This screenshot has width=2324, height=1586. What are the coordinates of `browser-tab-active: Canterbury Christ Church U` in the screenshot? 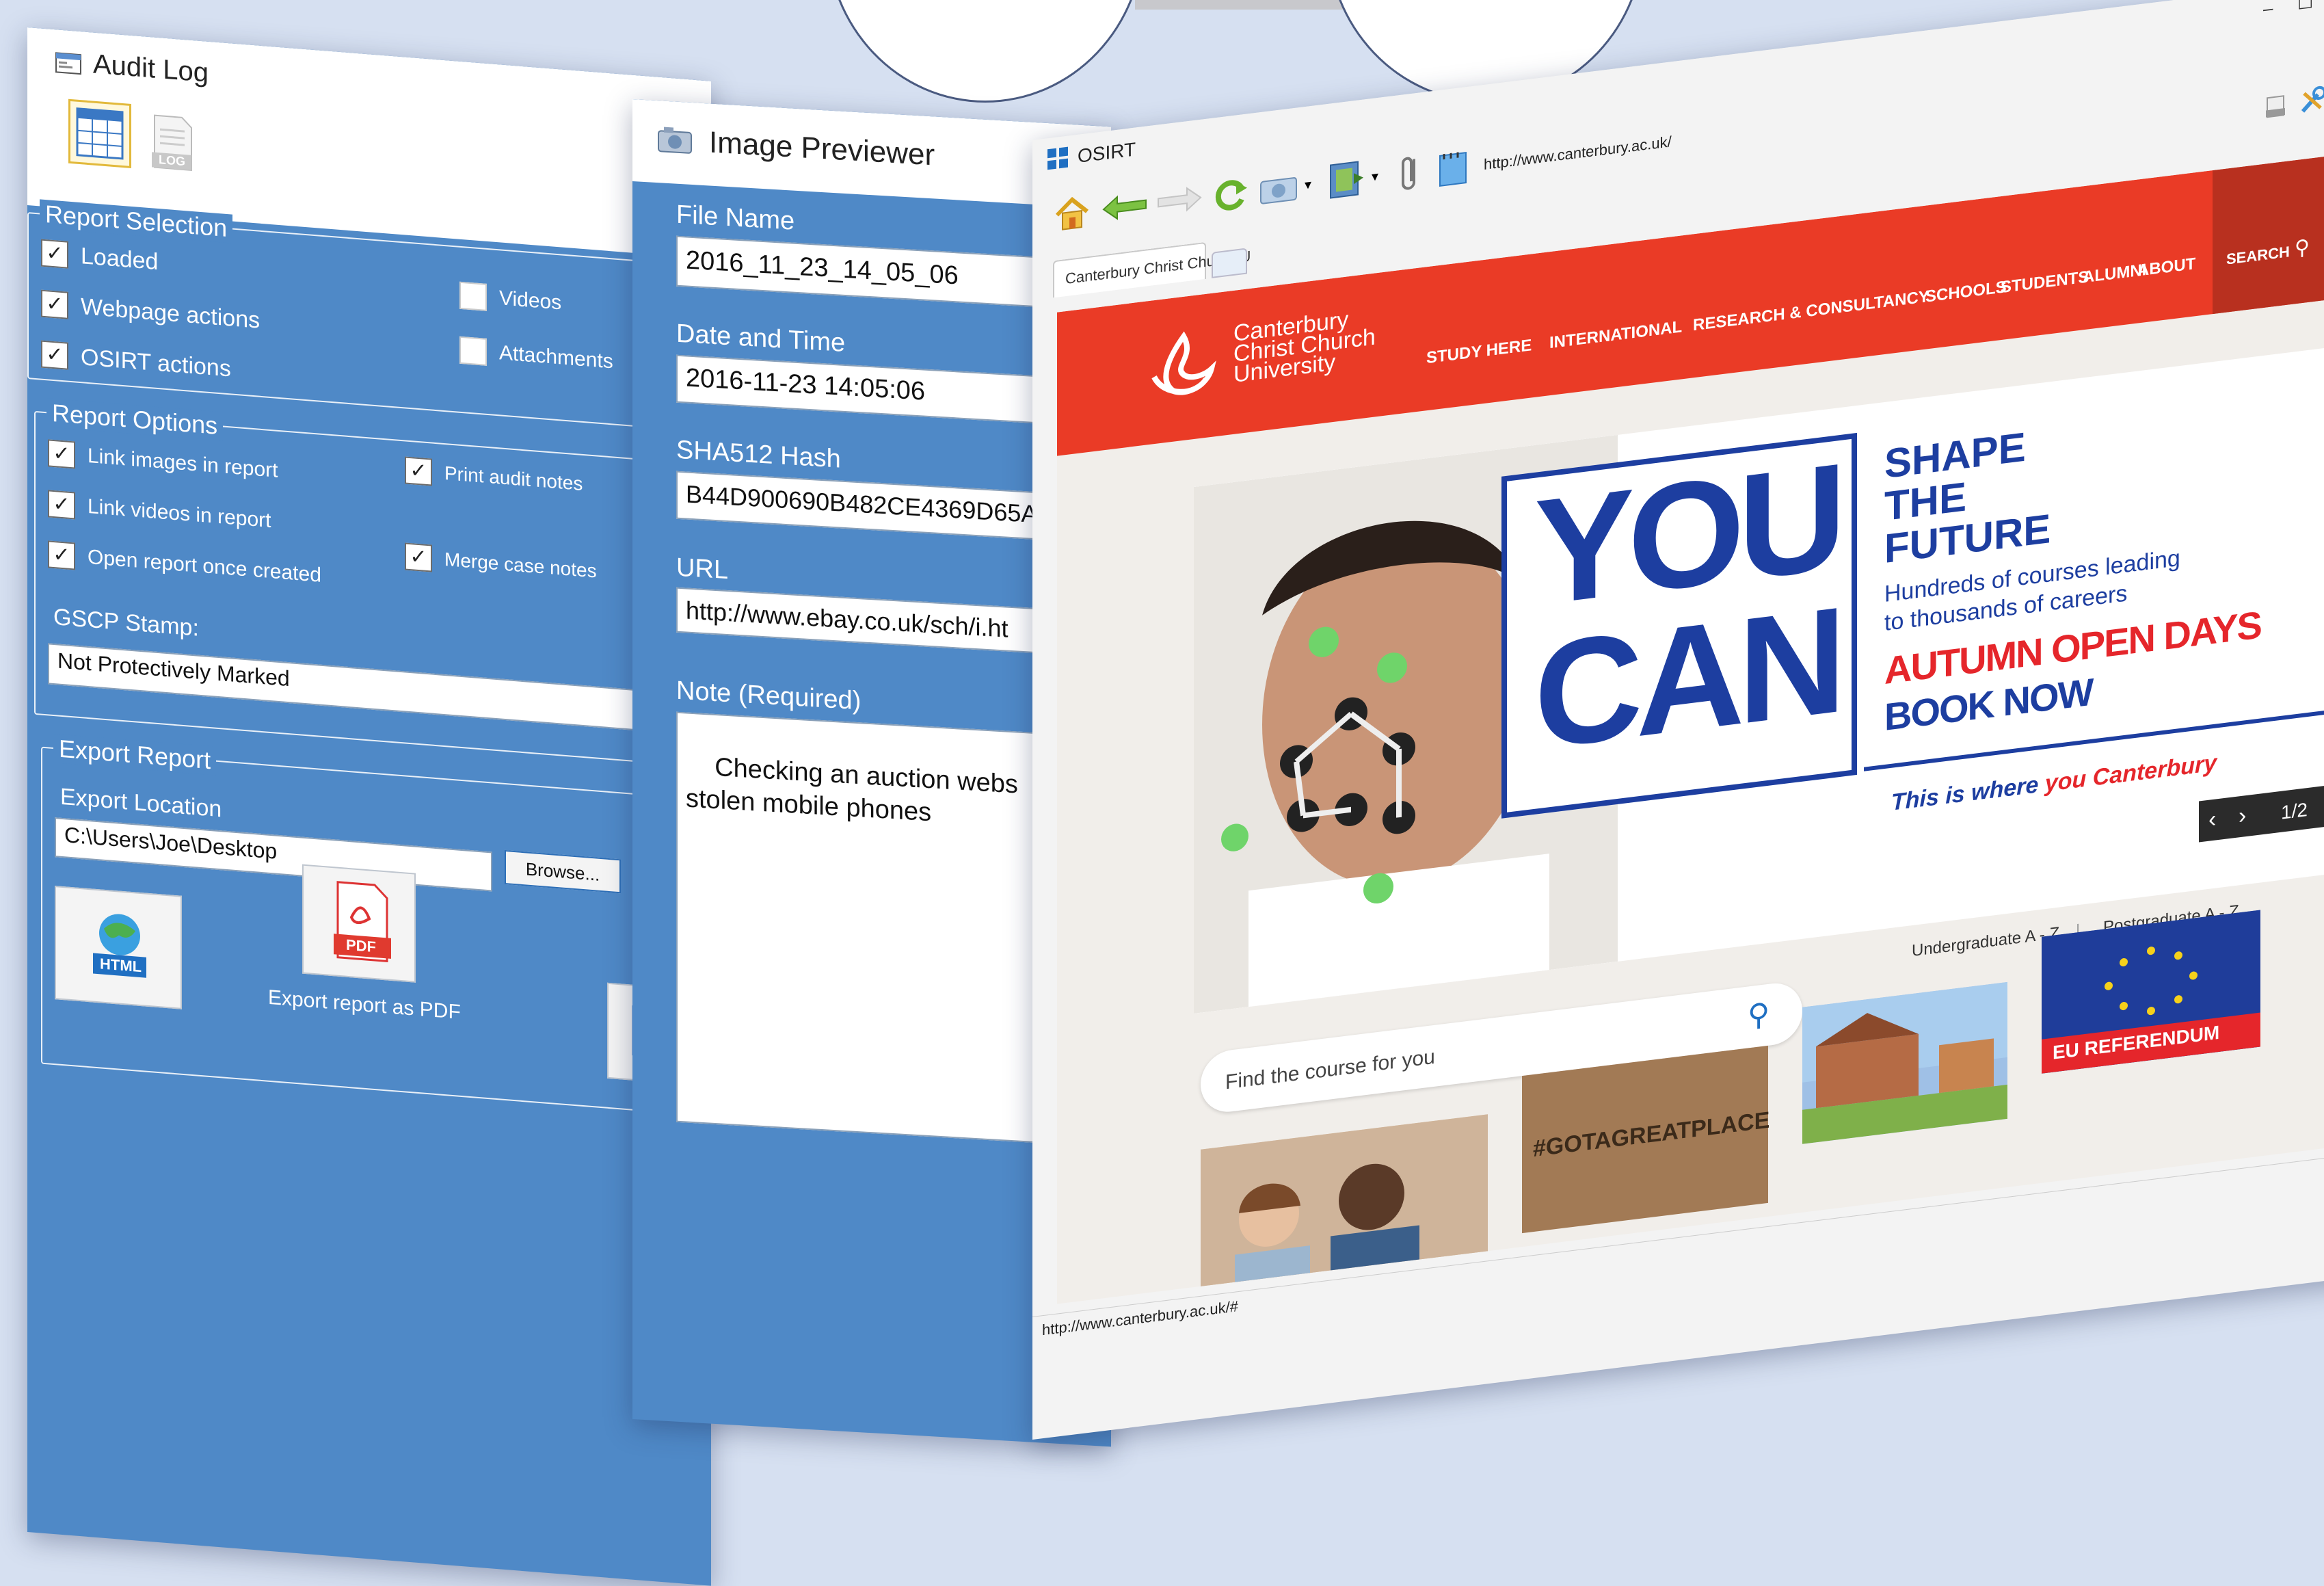 It's located at (1152, 270).